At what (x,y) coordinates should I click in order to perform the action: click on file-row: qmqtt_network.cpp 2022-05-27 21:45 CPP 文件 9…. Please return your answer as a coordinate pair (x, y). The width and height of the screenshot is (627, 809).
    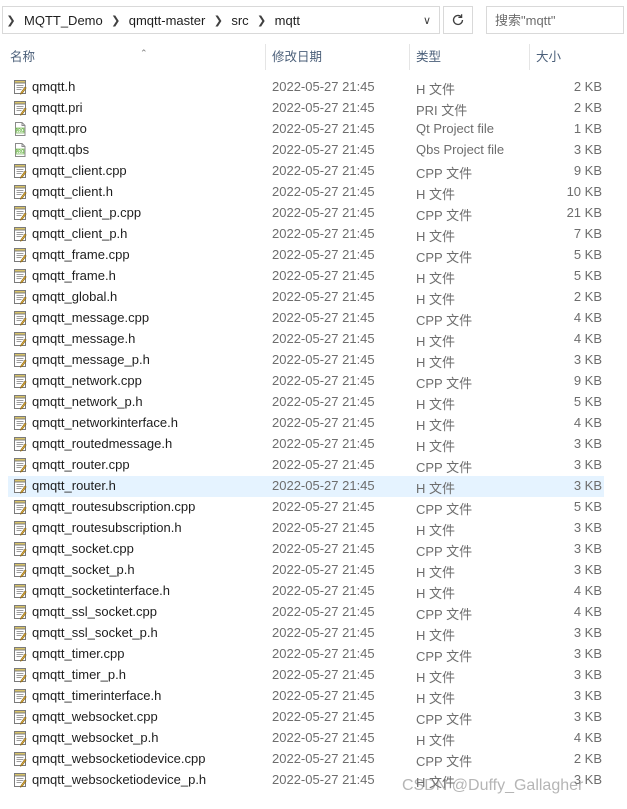
    Looking at the image, I should click on (306, 381).